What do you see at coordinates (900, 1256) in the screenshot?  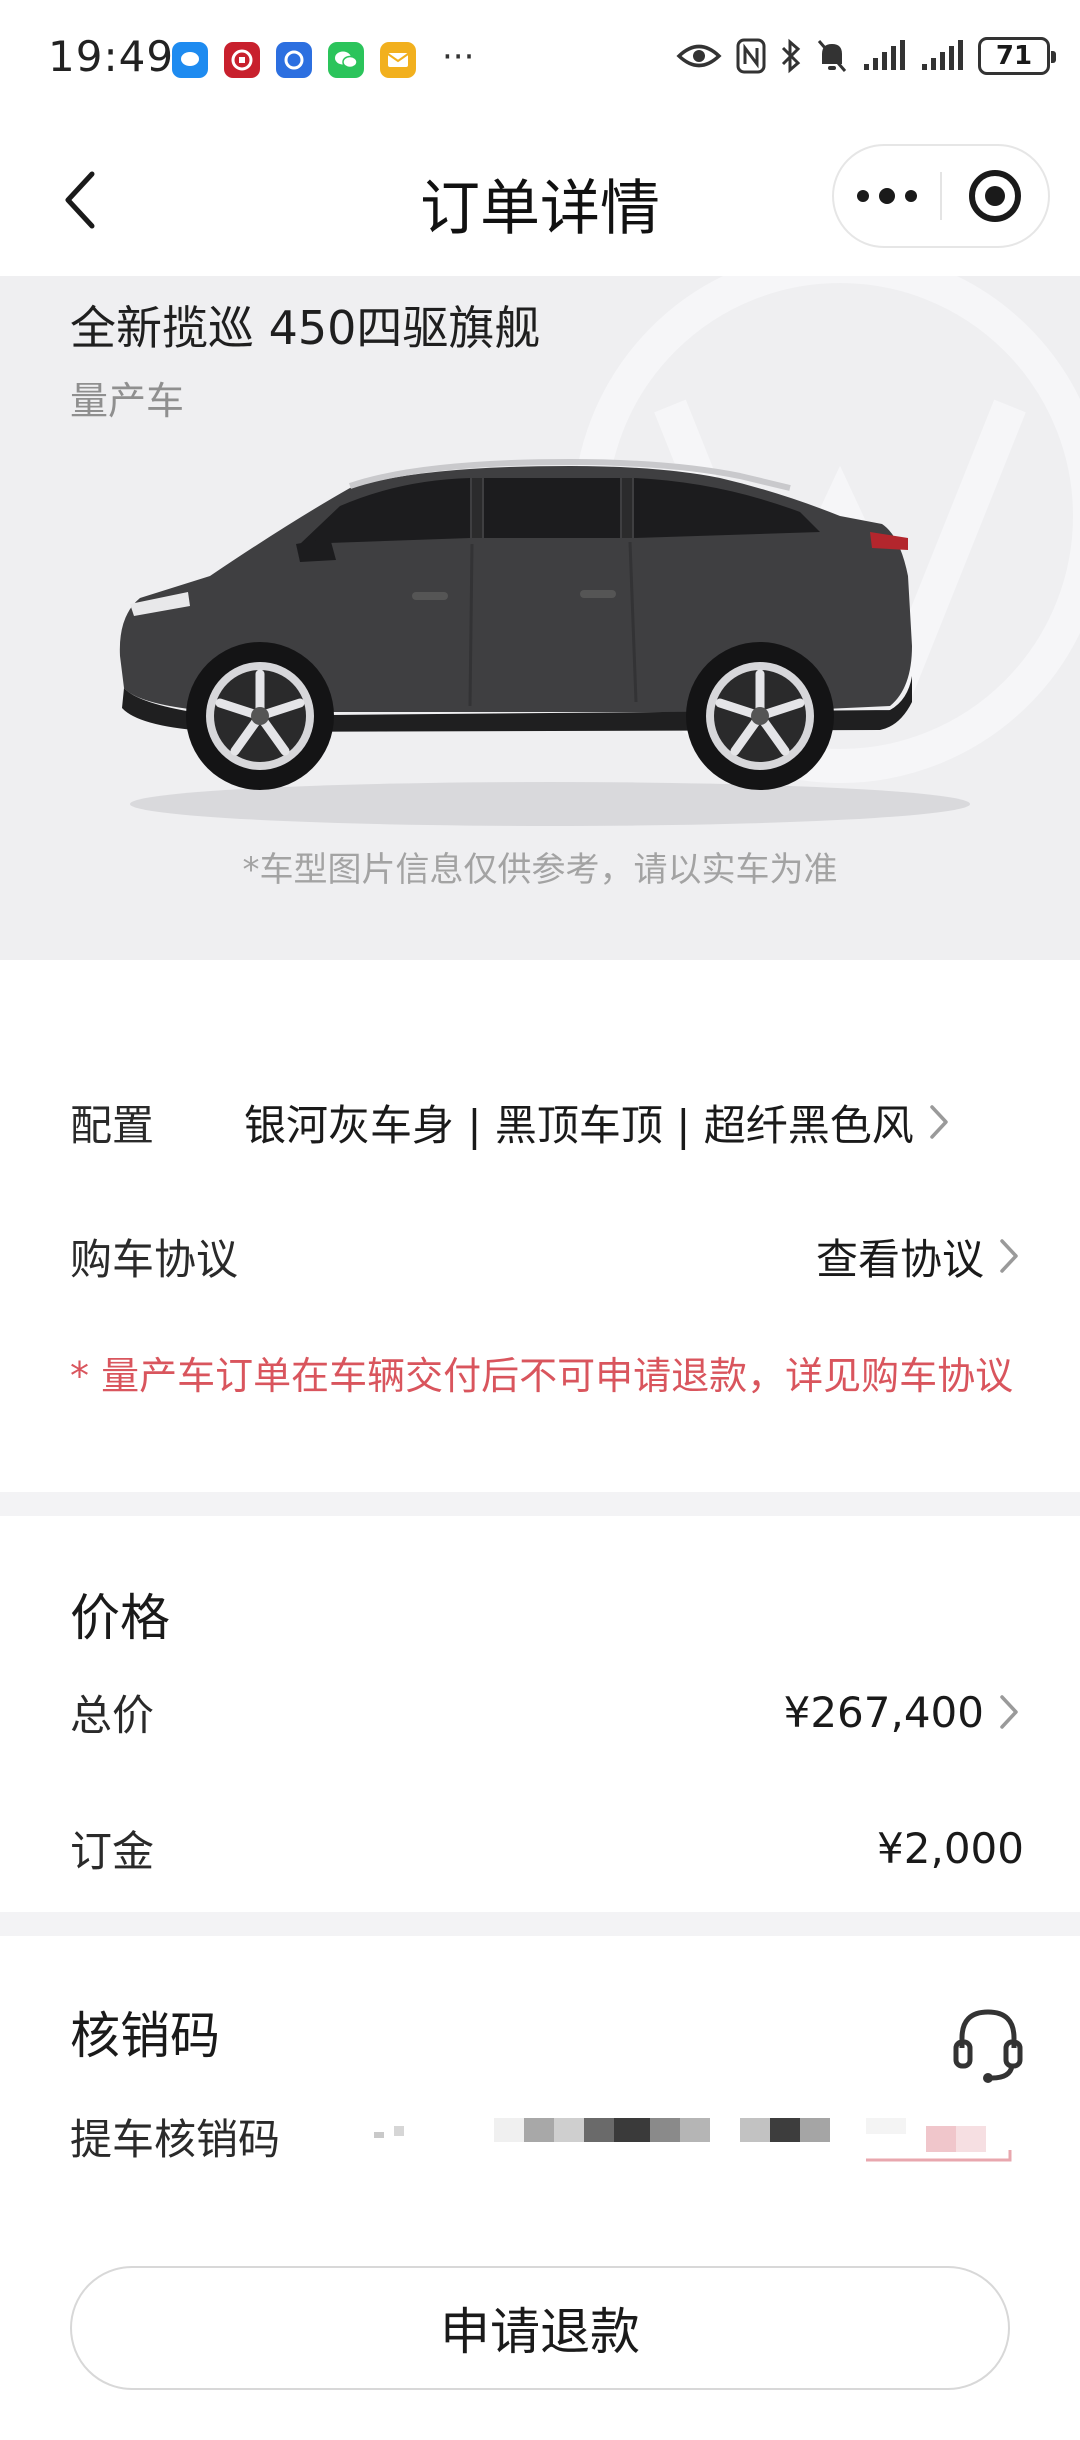 I see `view-agreement-link: 查看协议` at bounding box center [900, 1256].